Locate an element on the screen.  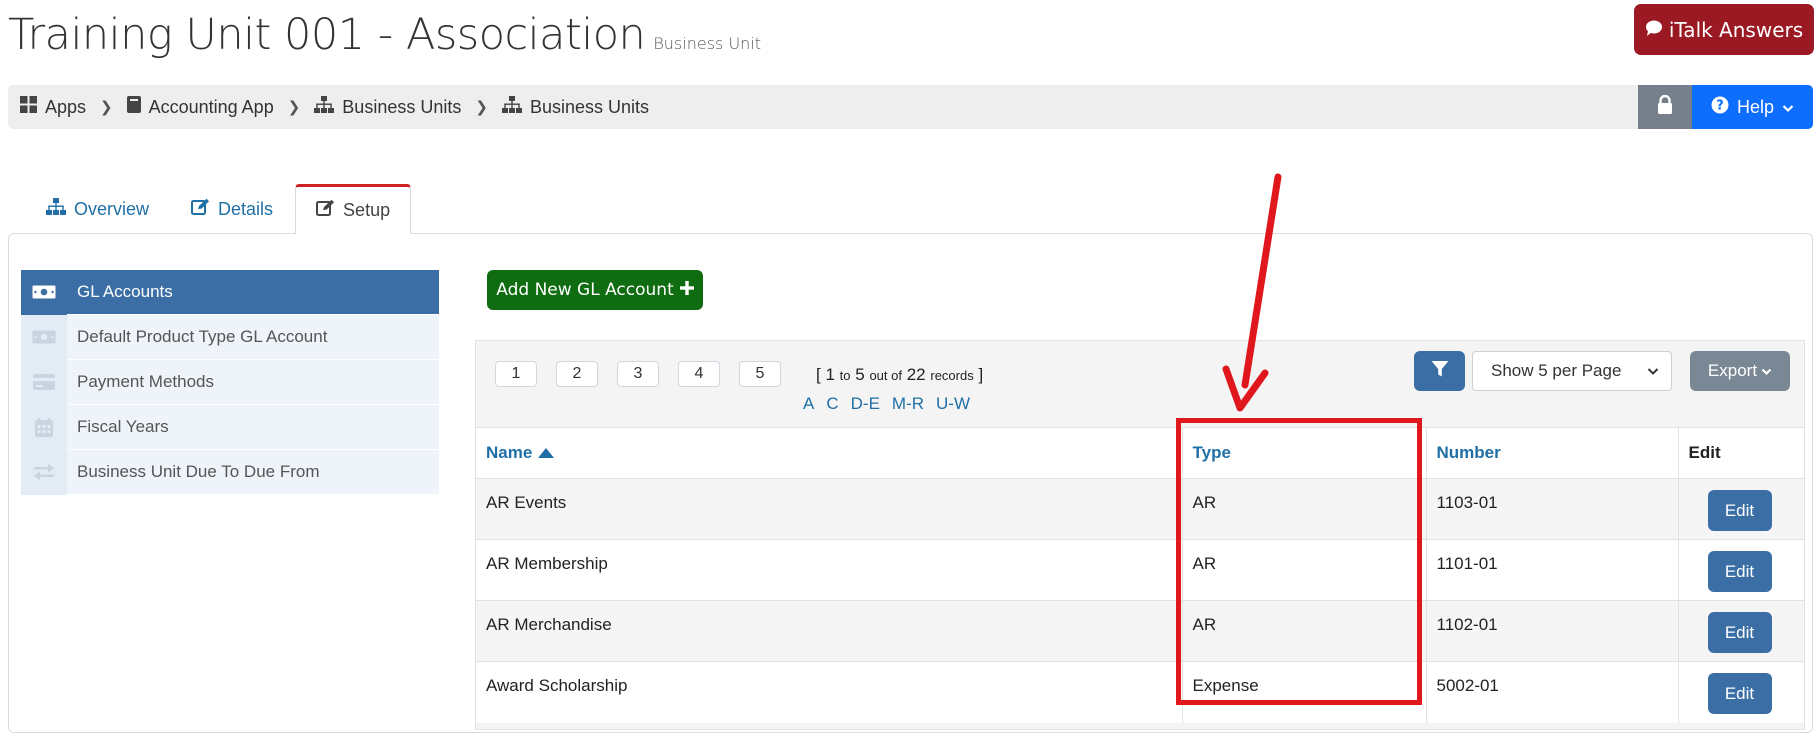
help-button: ? Help is located at coordinates (1752, 107).